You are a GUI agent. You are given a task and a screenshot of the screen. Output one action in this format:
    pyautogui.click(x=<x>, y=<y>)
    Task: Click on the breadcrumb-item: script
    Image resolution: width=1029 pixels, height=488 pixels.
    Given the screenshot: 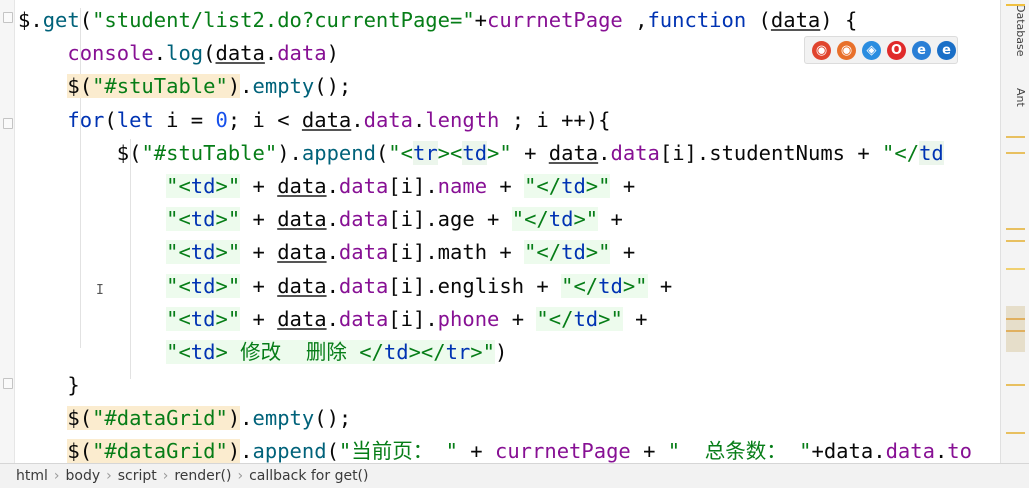 What is the action you would take?
    pyautogui.click(x=137, y=476)
    